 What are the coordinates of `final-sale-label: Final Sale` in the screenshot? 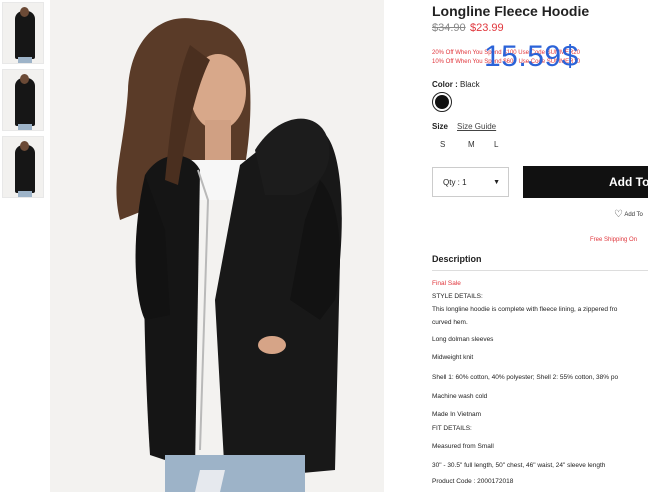 It's located at (446, 283).